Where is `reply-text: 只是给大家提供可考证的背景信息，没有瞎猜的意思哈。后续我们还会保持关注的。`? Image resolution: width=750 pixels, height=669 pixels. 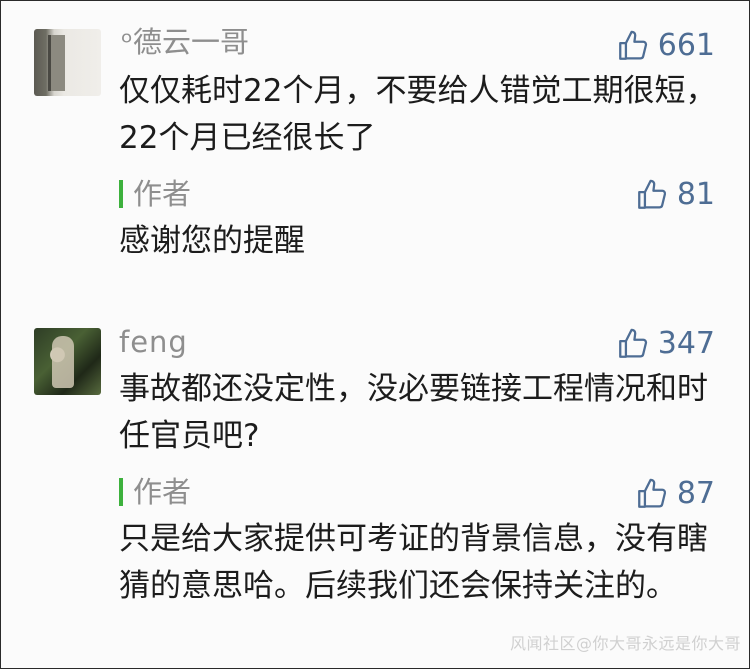
reply-text: 只是给大家提供可考证的背景信息，没有瞎猜的意思哈。后续我们还会保持关注的。 is located at coordinates (413, 562).